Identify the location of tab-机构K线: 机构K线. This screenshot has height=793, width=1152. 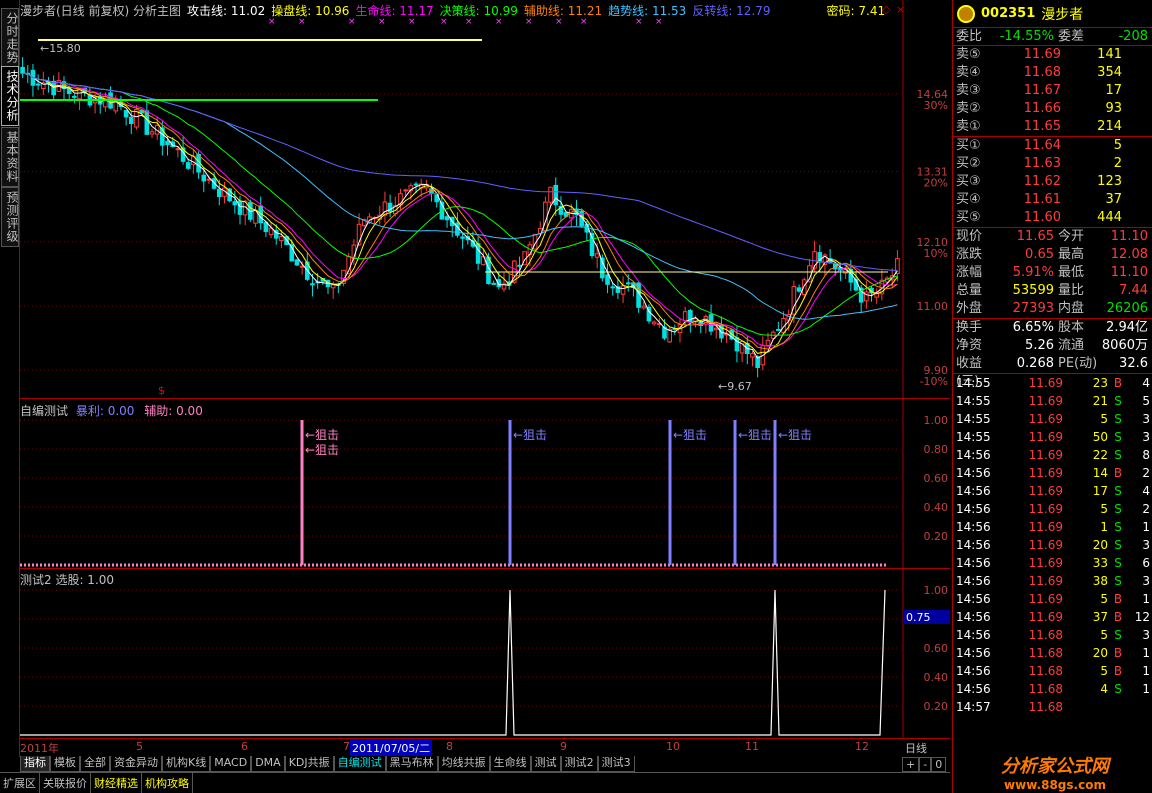
(186, 764).